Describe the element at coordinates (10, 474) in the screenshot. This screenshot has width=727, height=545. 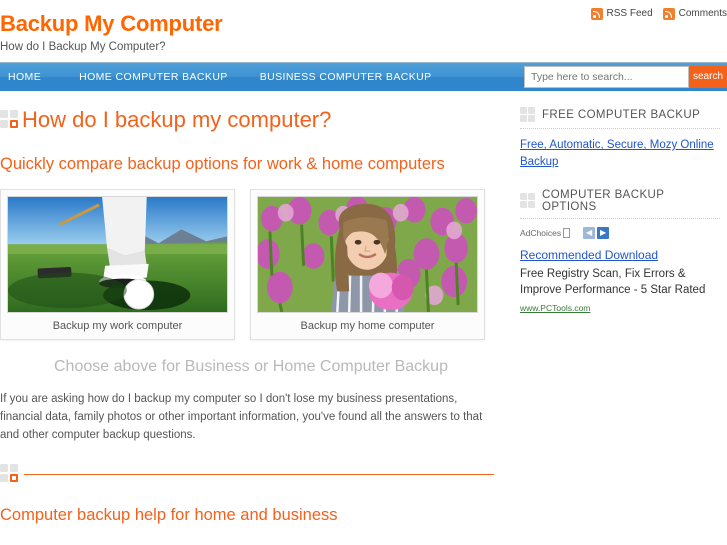
I see `grid-squares-divider-icon` at that location.